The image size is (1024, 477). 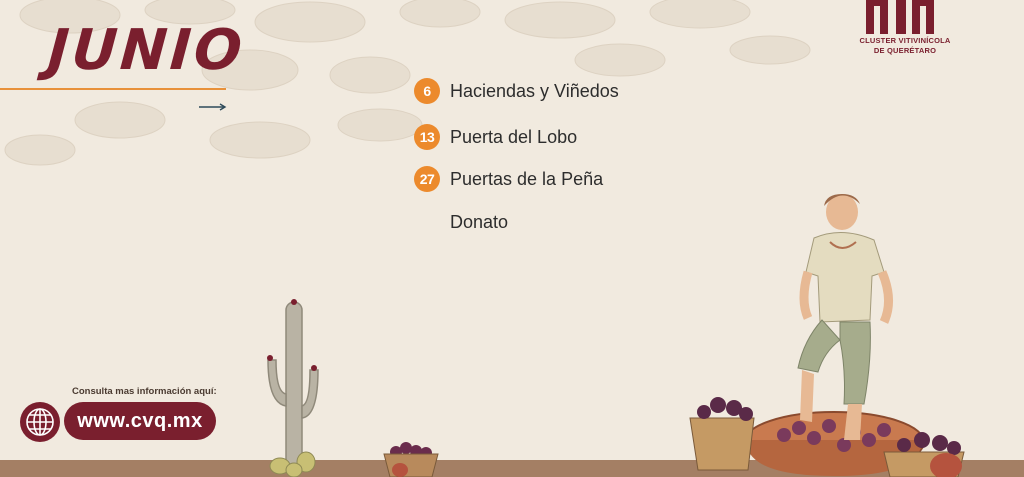 I want to click on logo-text-line1: CLUSTER VITIVINÍCOLA, so click(x=905, y=40).